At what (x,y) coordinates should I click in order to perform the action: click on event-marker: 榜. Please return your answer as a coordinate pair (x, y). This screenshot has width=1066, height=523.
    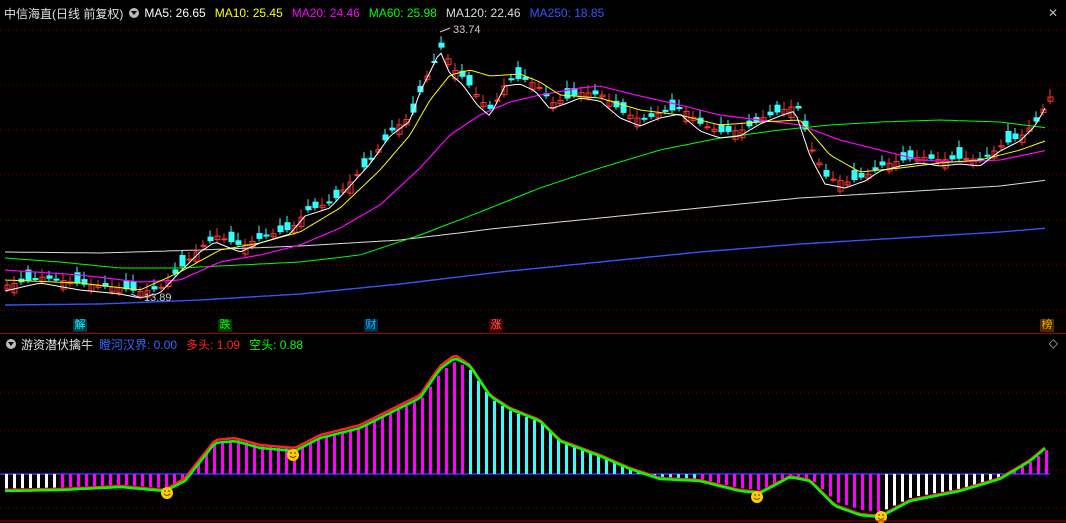
    Looking at the image, I should click on (1047, 325).